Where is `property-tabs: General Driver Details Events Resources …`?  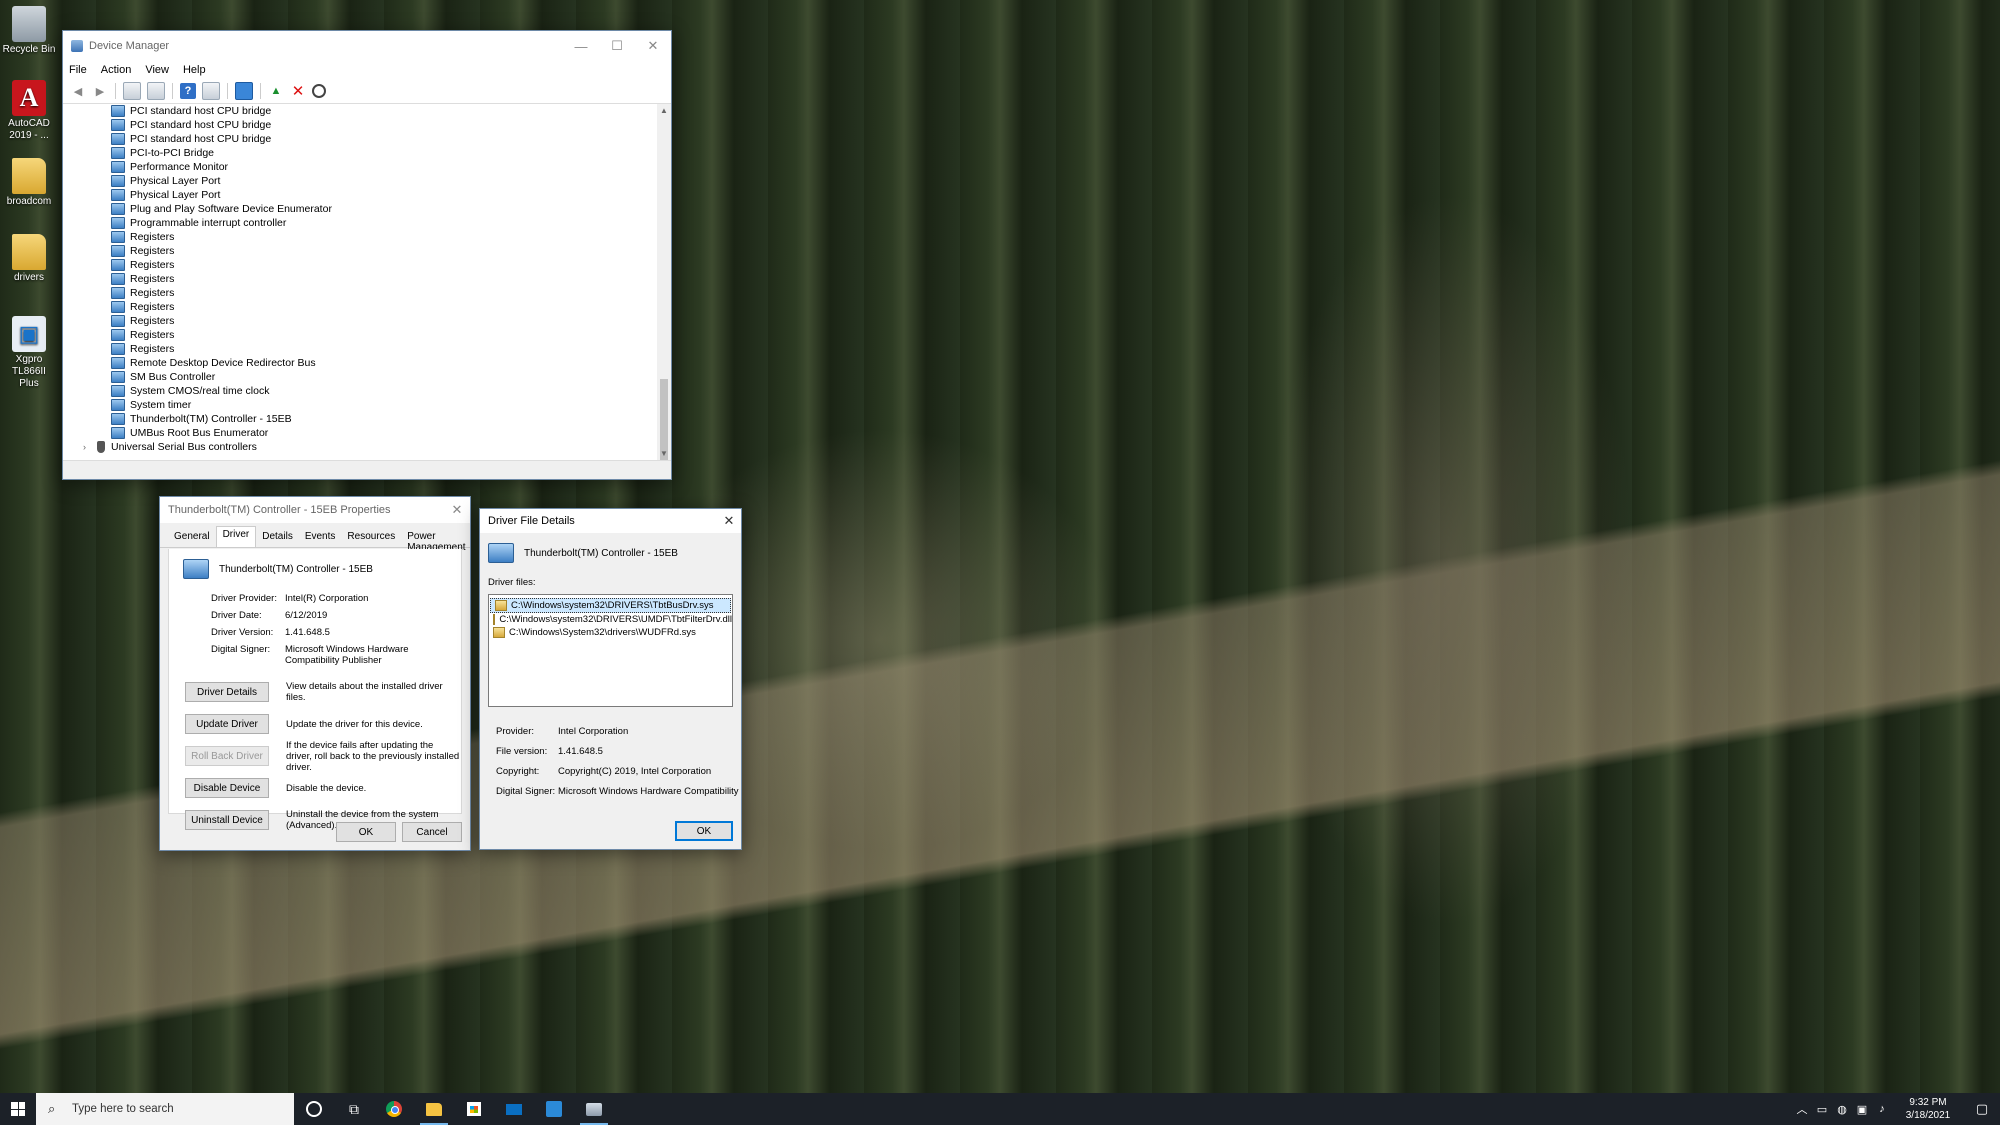
property-tabs: General Driver Details Events Resources … is located at coordinates (315, 539).